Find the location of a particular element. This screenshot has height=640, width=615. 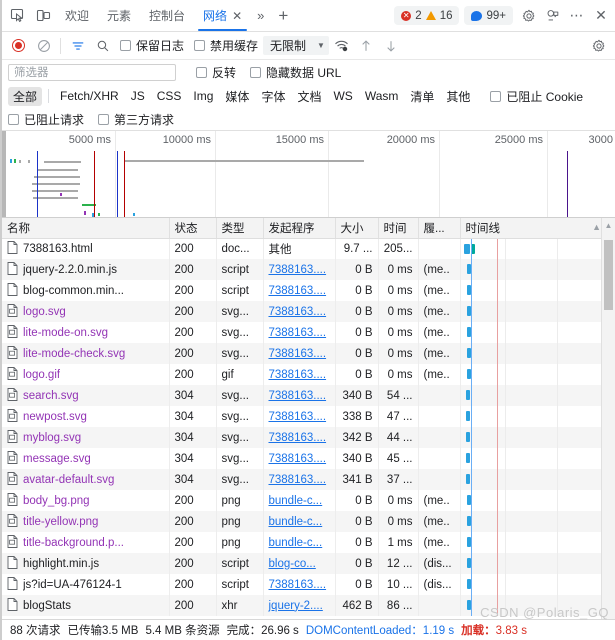

cell-name: avatar-default.svg is located at coordinates (86, 479).